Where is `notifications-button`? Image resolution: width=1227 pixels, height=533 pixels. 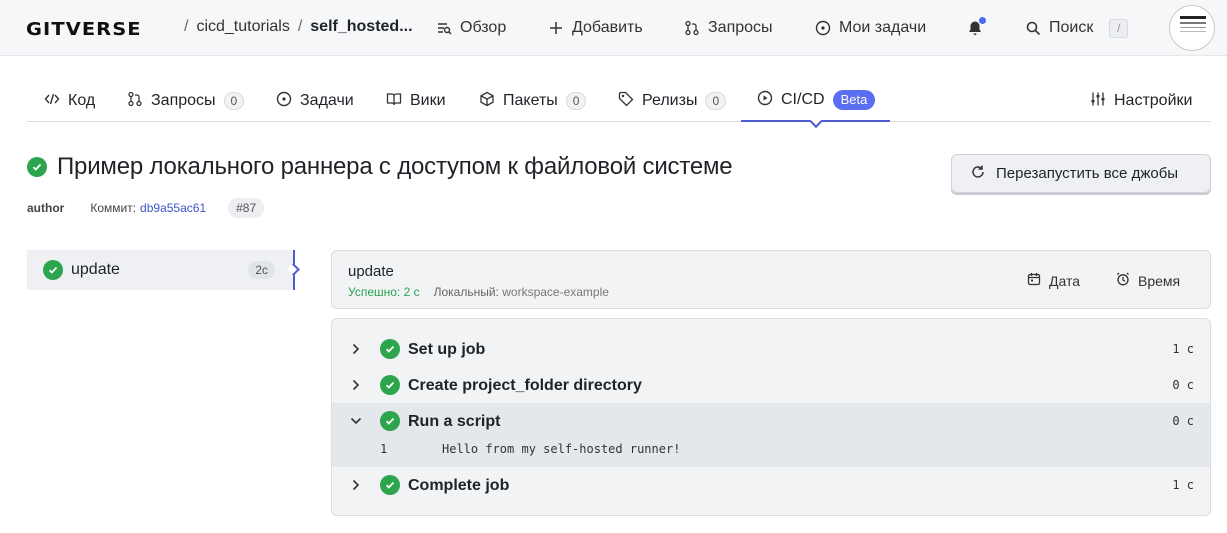 notifications-button is located at coordinates (976, 28).